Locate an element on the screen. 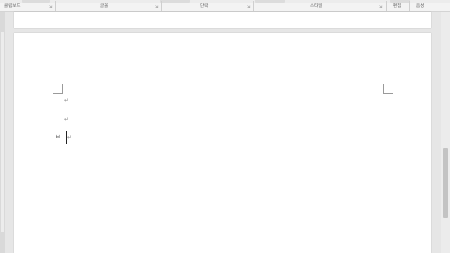  font-controls is located at coordinates (175, 1).